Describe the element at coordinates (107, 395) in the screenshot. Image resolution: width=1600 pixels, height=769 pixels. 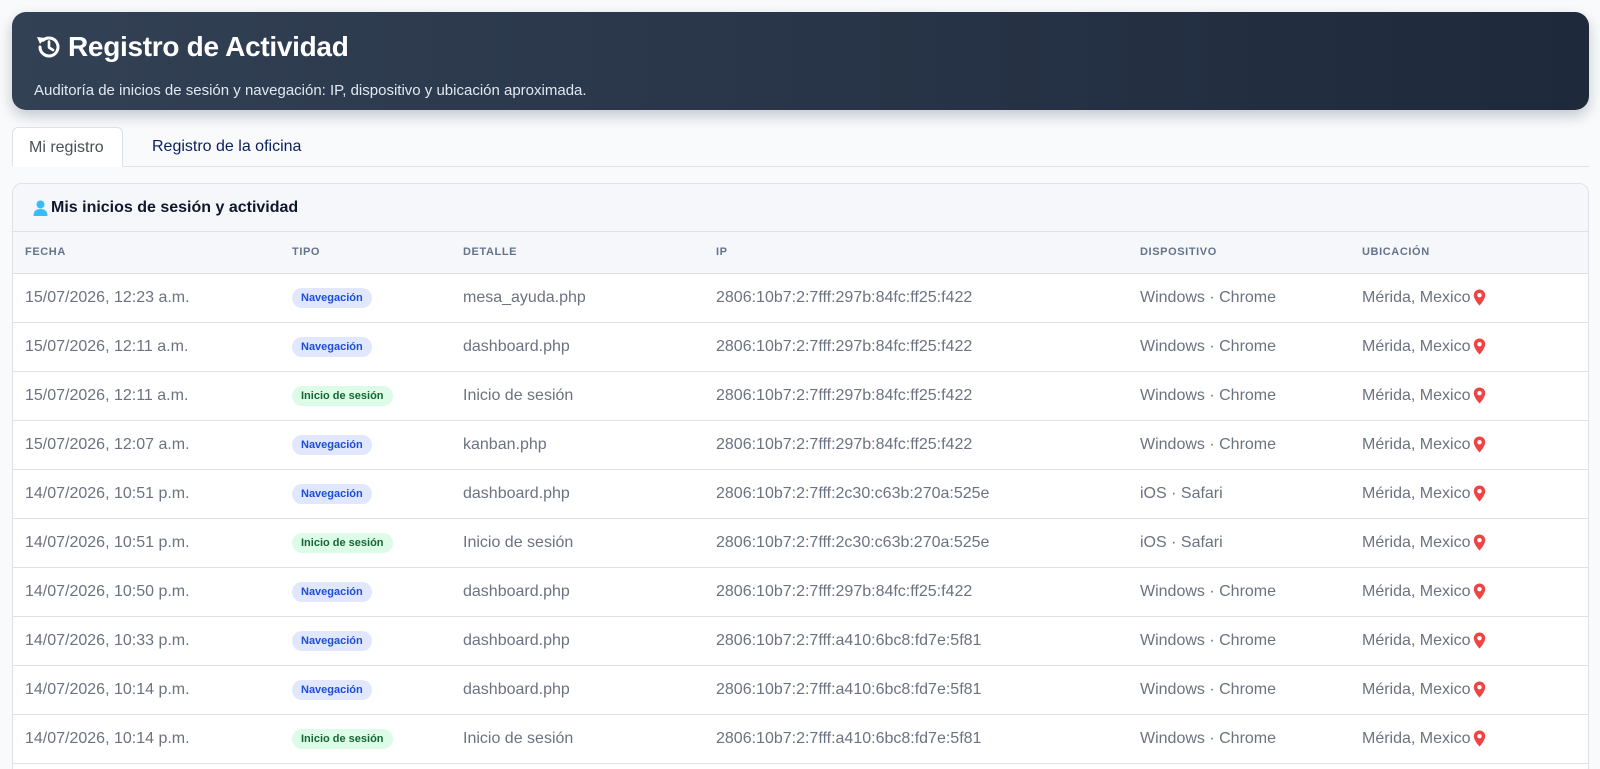
I see `cell-fecha: 15/07/2026, 12:11 a.m.` at that location.